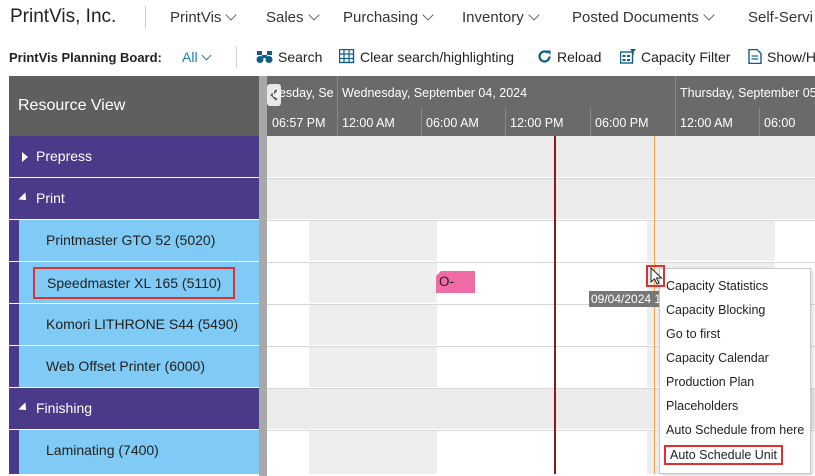  I want to click on resource-label: Komori LITHRONE S44 (5490), so click(142, 324).